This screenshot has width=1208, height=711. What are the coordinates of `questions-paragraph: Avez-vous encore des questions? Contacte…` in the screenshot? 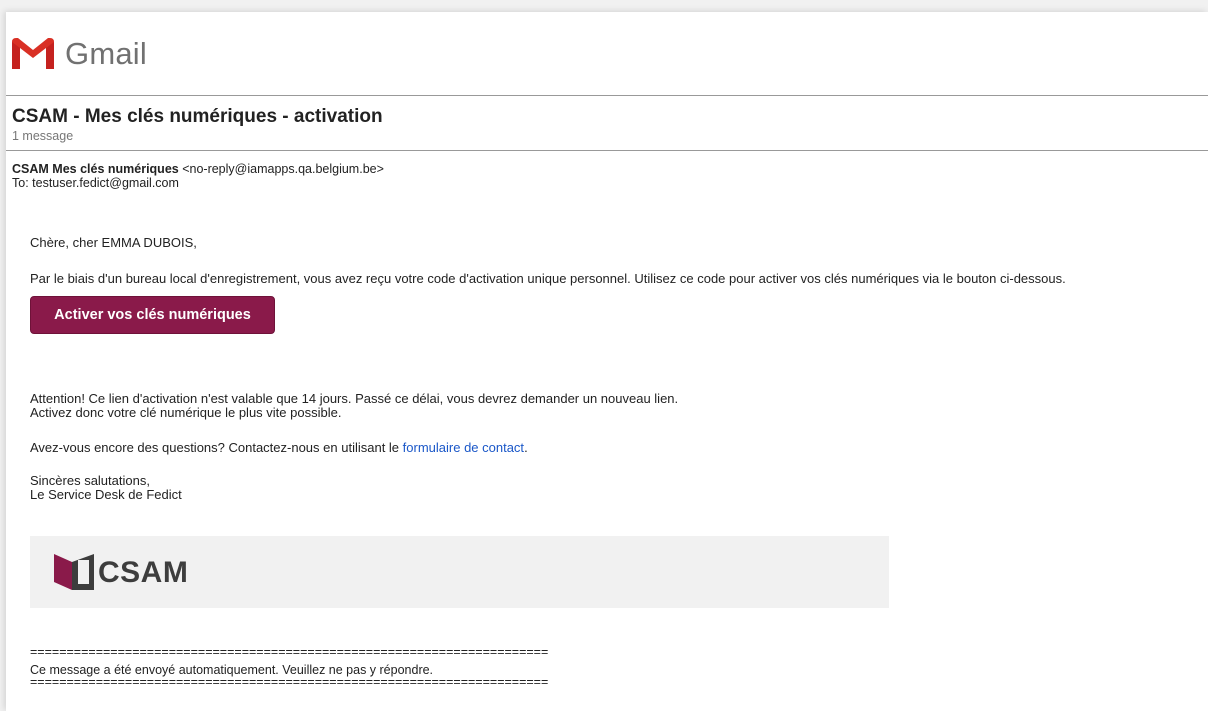 It's located at (279, 448).